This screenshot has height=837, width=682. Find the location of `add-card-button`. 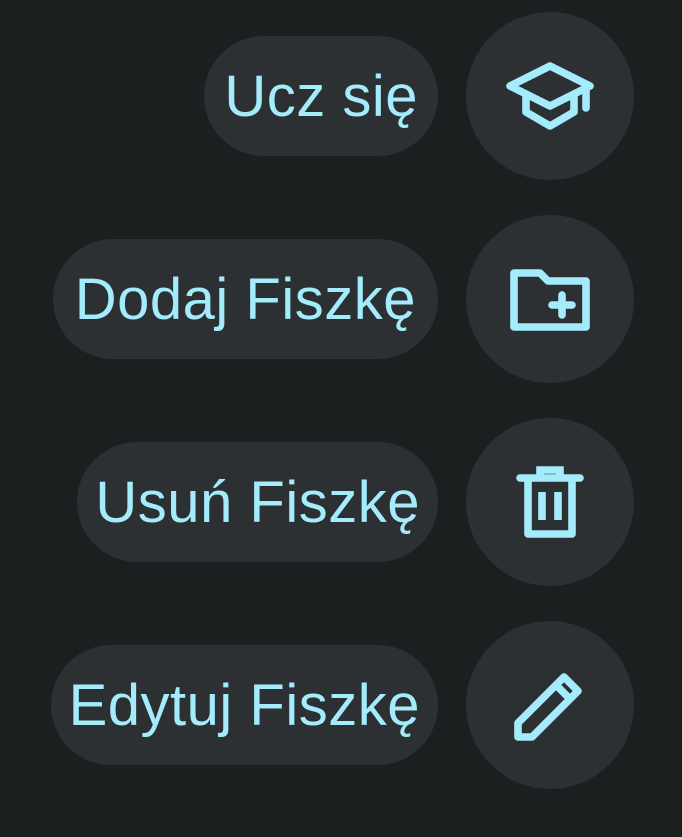

add-card-button is located at coordinates (550, 299).